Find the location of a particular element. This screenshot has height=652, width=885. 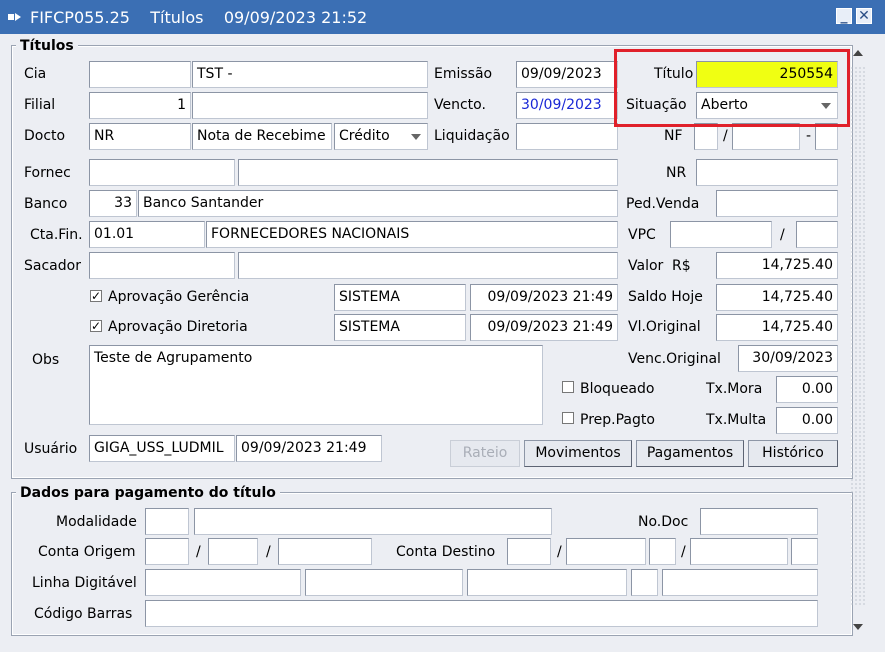

movimentos-button: Movimentos is located at coordinates (578, 453).